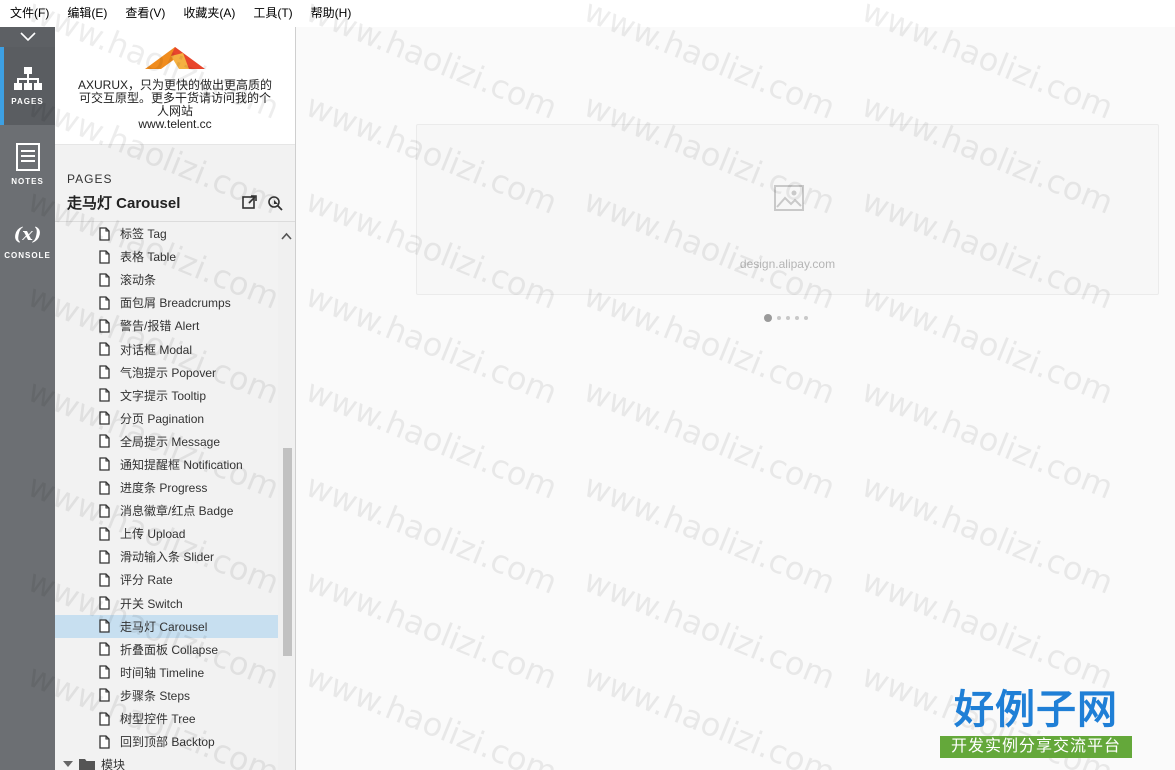  Describe the element at coordinates (208, 13) in the screenshot. I see `menu-favorites: 收藏夹(A)` at that location.